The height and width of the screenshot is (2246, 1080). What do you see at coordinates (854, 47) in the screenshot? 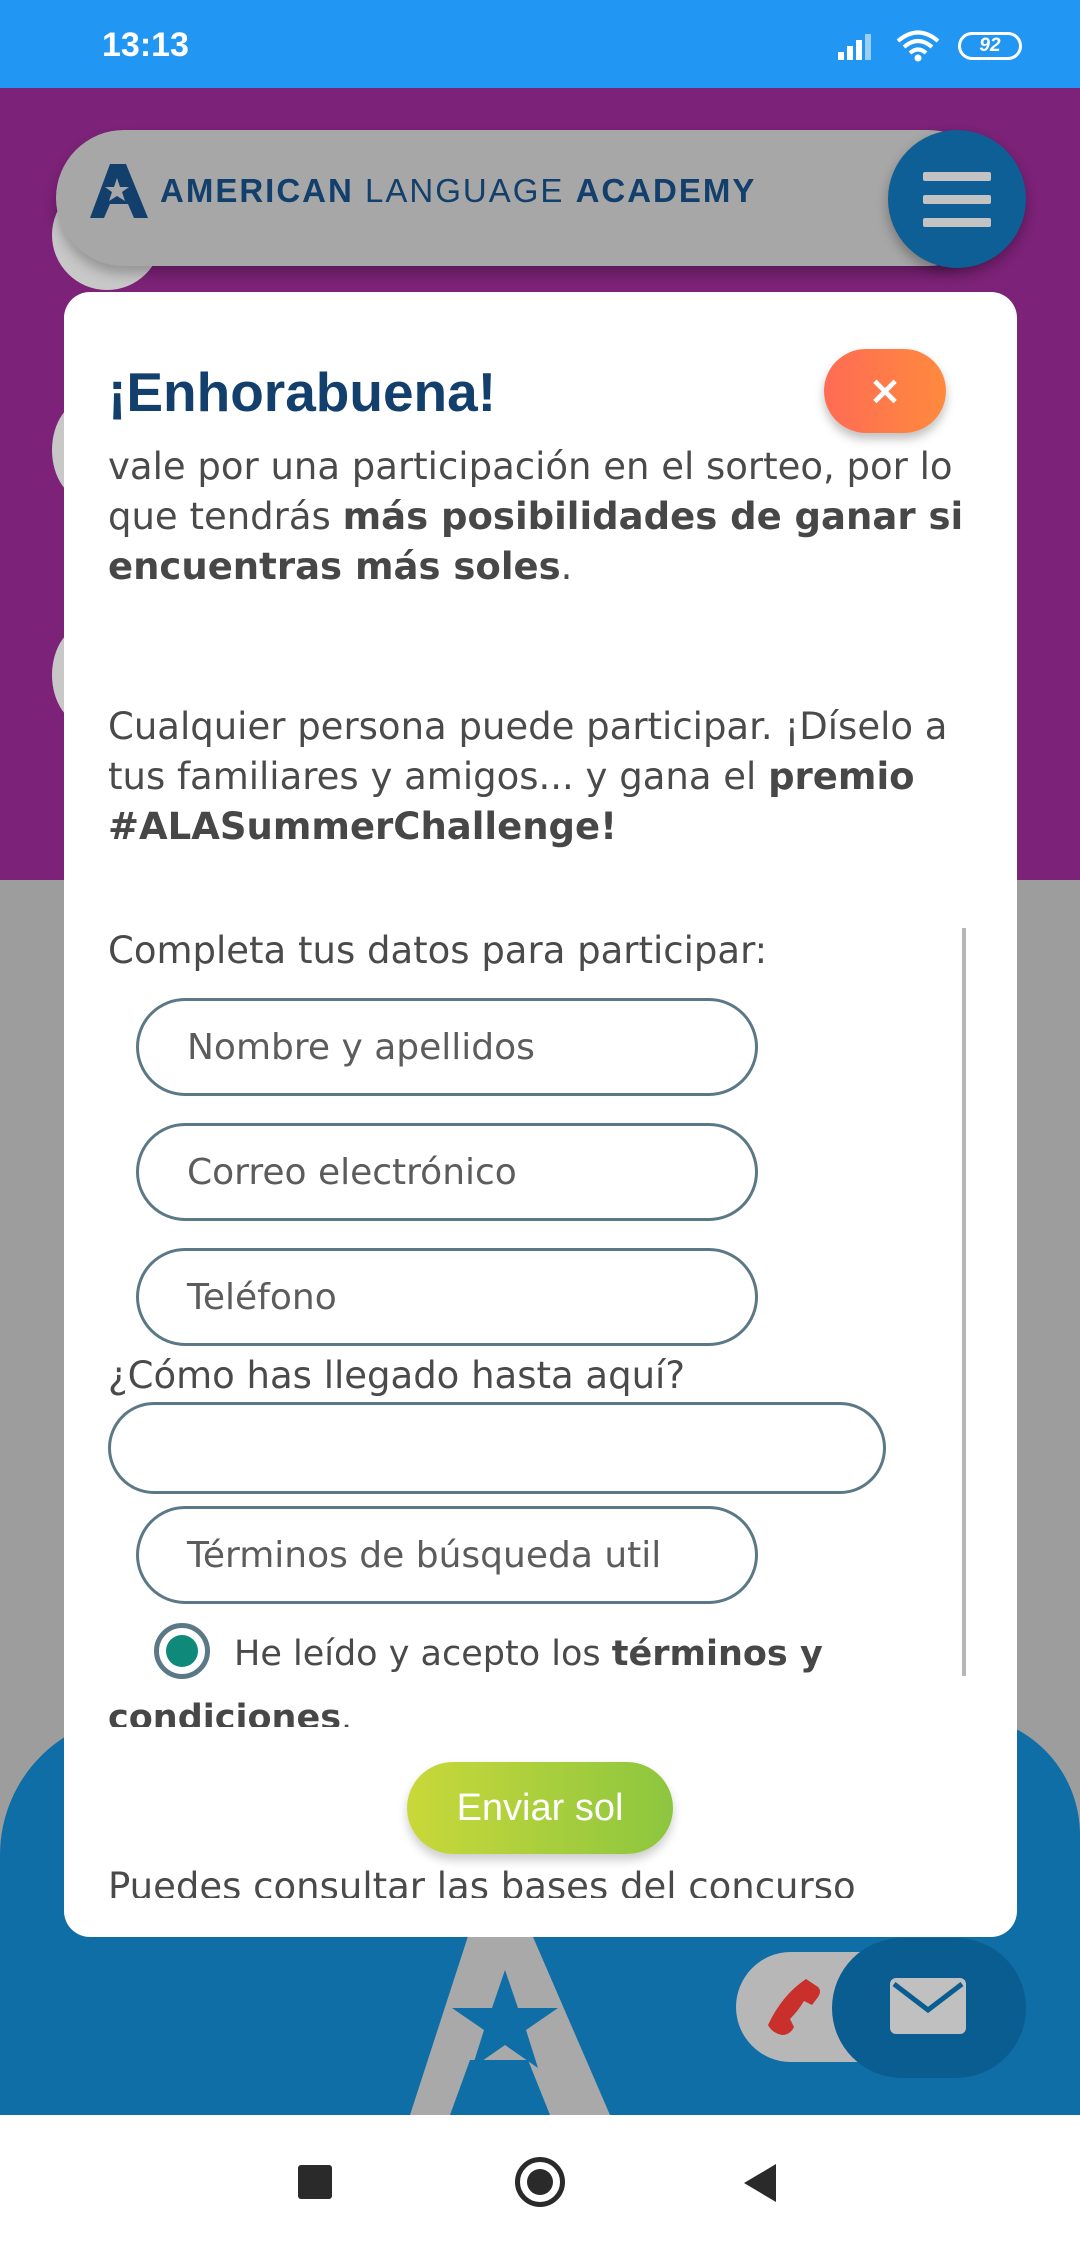
I see `signal-icon` at bounding box center [854, 47].